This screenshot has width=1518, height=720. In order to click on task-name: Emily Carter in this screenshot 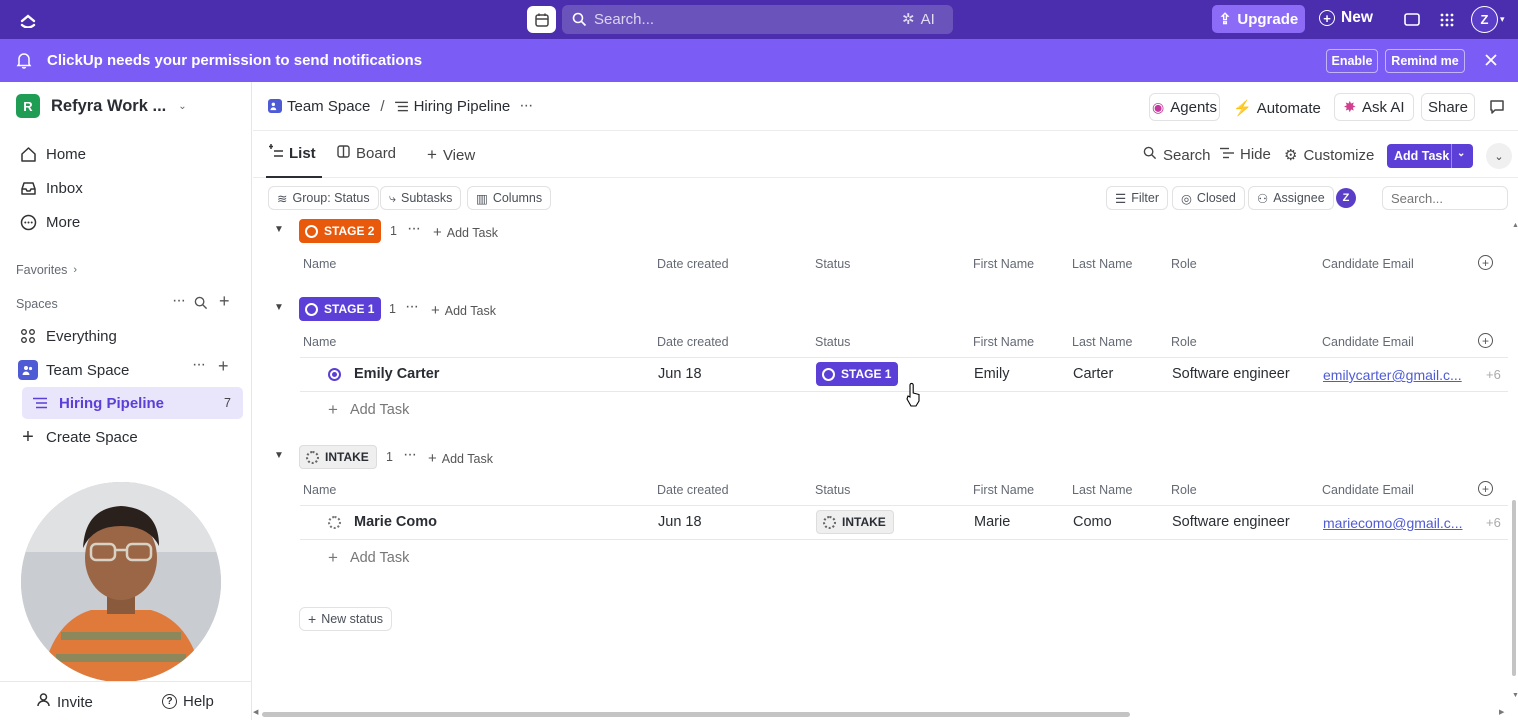, I will do `click(396, 374)`.